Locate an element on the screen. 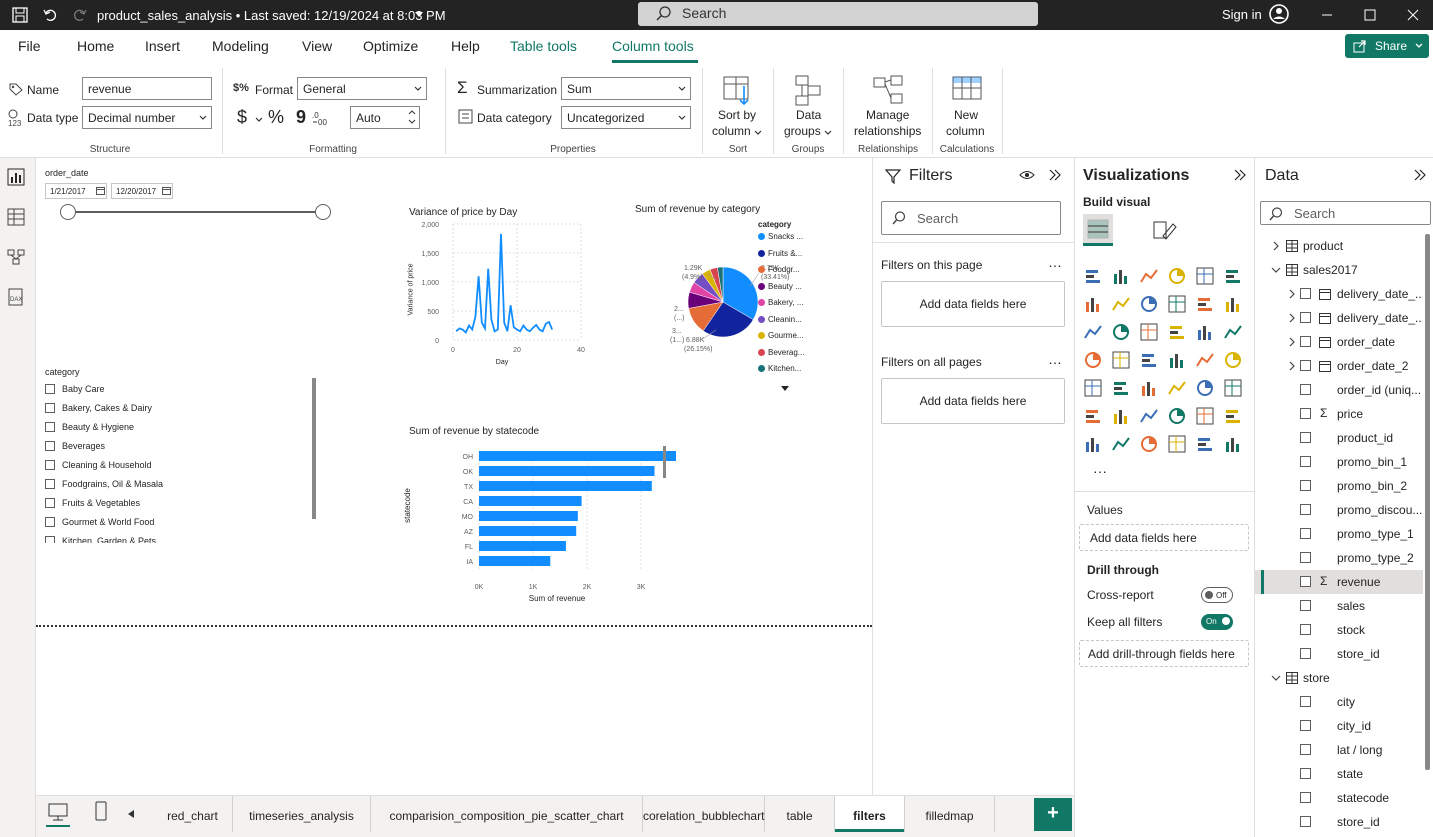  clustered-bar-icon is located at coordinates (1149, 276).